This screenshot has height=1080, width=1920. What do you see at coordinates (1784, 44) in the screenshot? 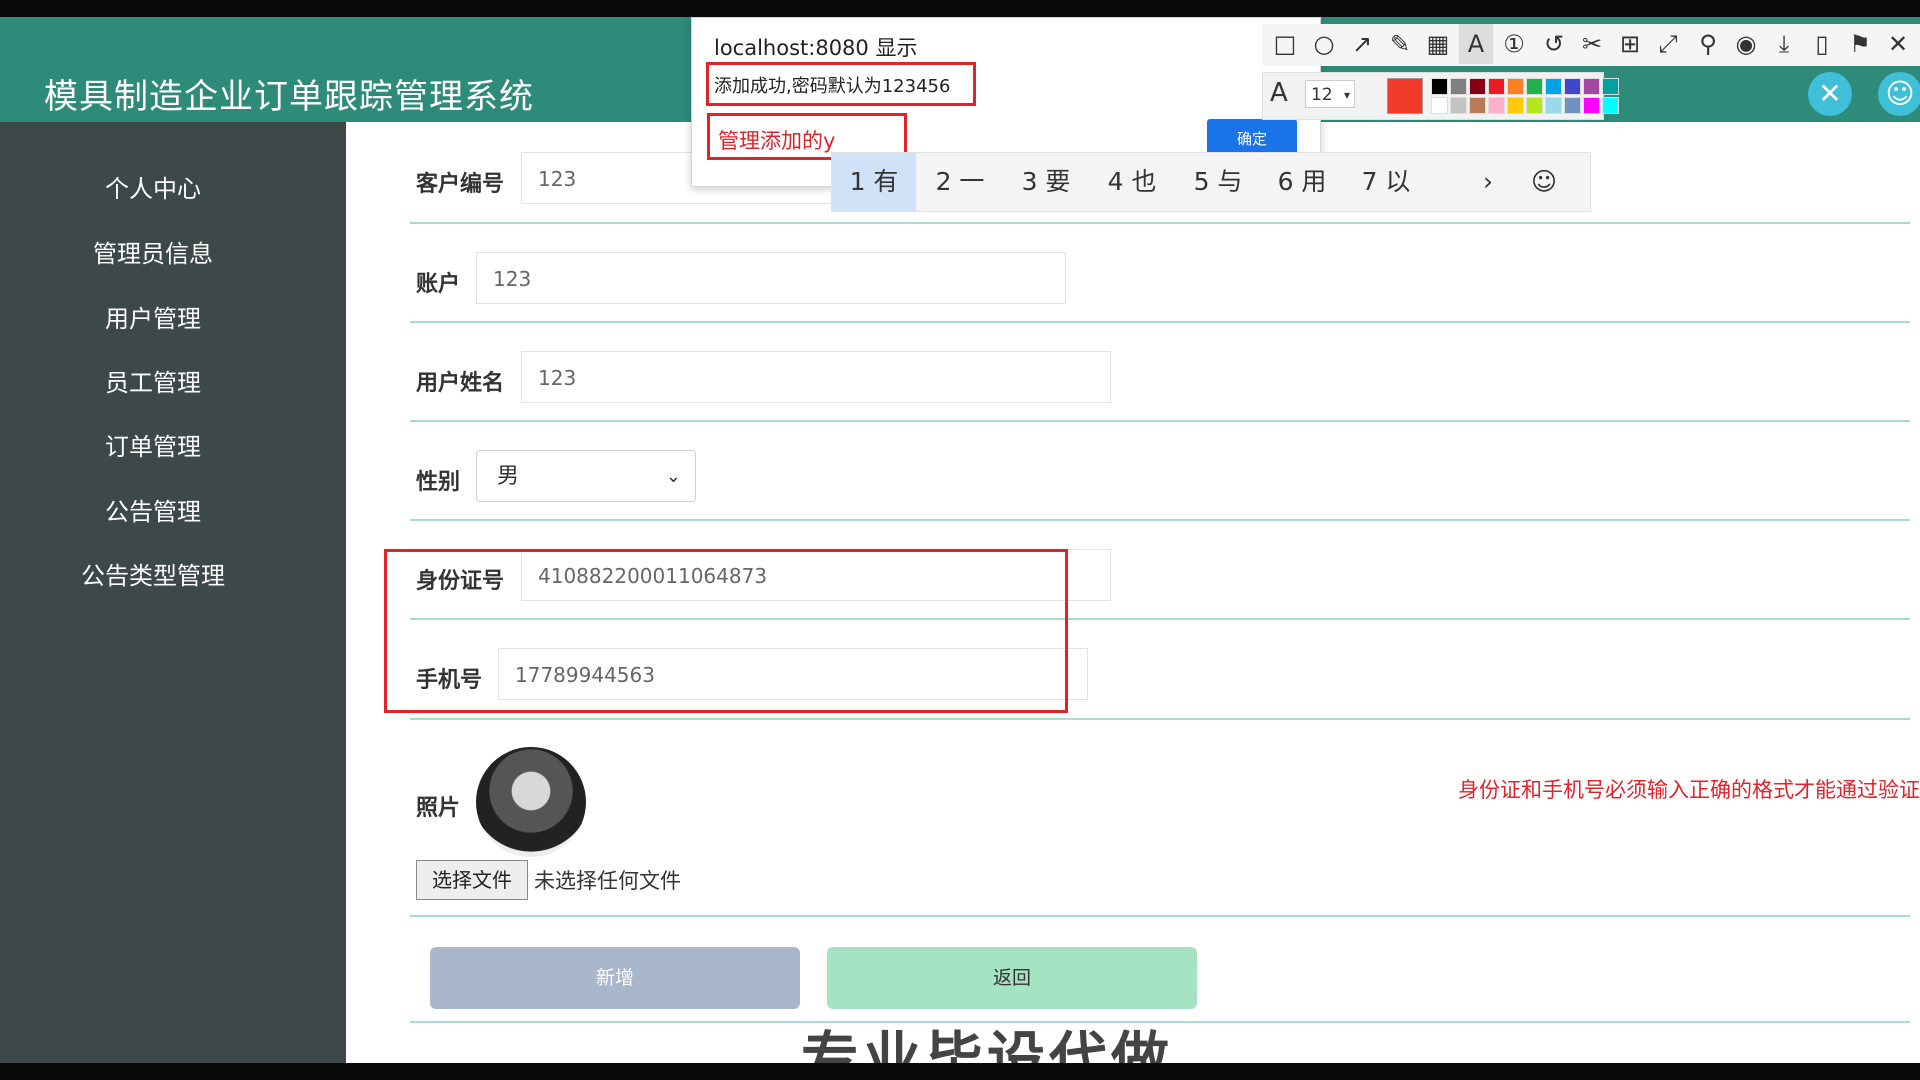
I see `download-icon: ⤓` at bounding box center [1784, 44].